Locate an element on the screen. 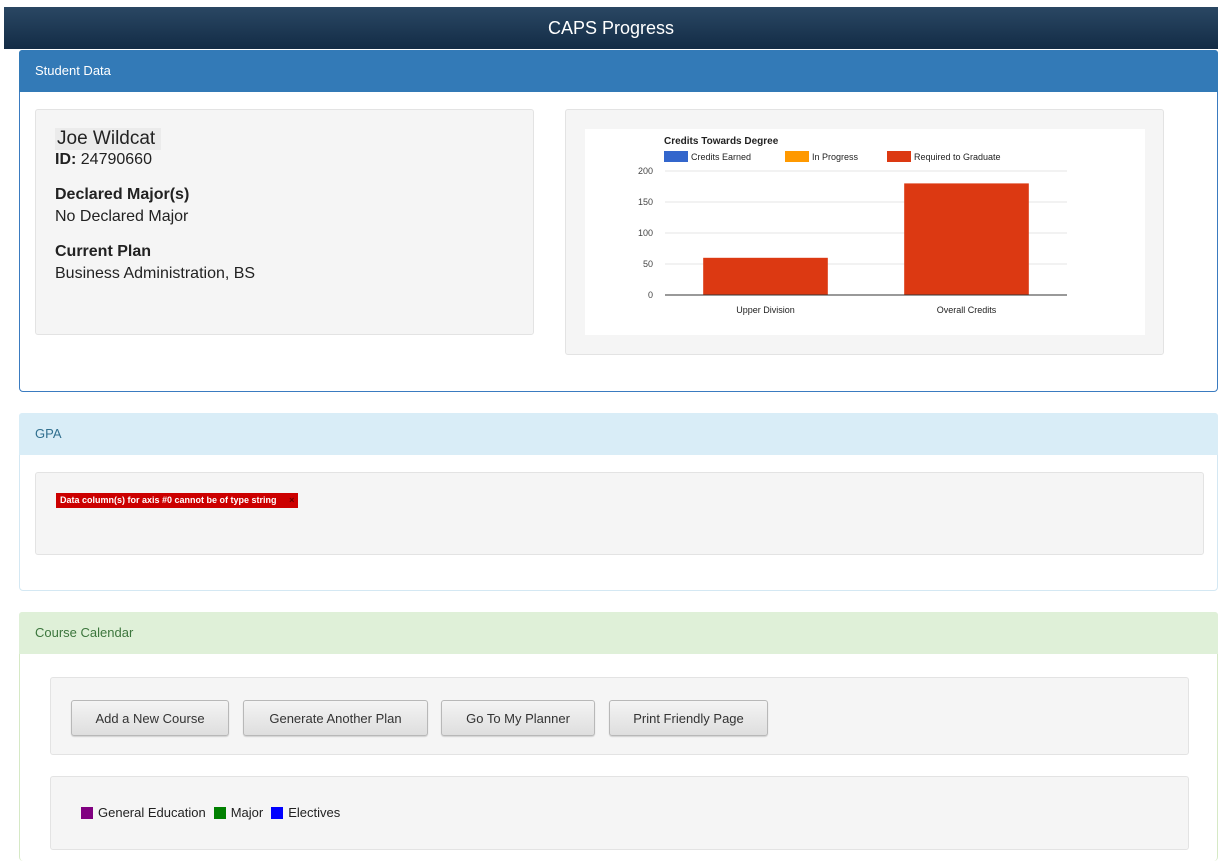  add-new-course-button: Add a New Course is located at coordinates (150, 718).